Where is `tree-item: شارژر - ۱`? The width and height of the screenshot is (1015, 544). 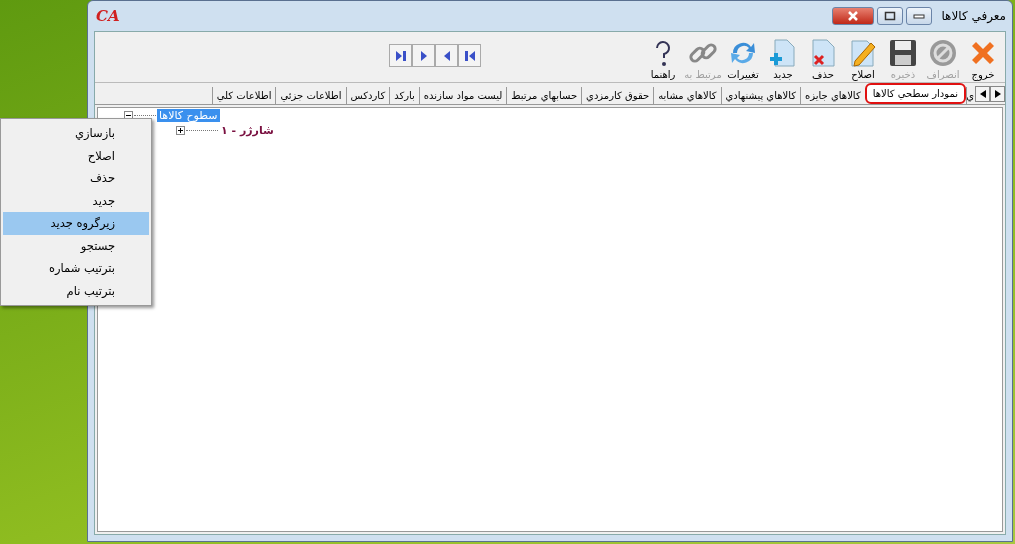
tree-item: شارژر - ۱ is located at coordinates (247, 130).